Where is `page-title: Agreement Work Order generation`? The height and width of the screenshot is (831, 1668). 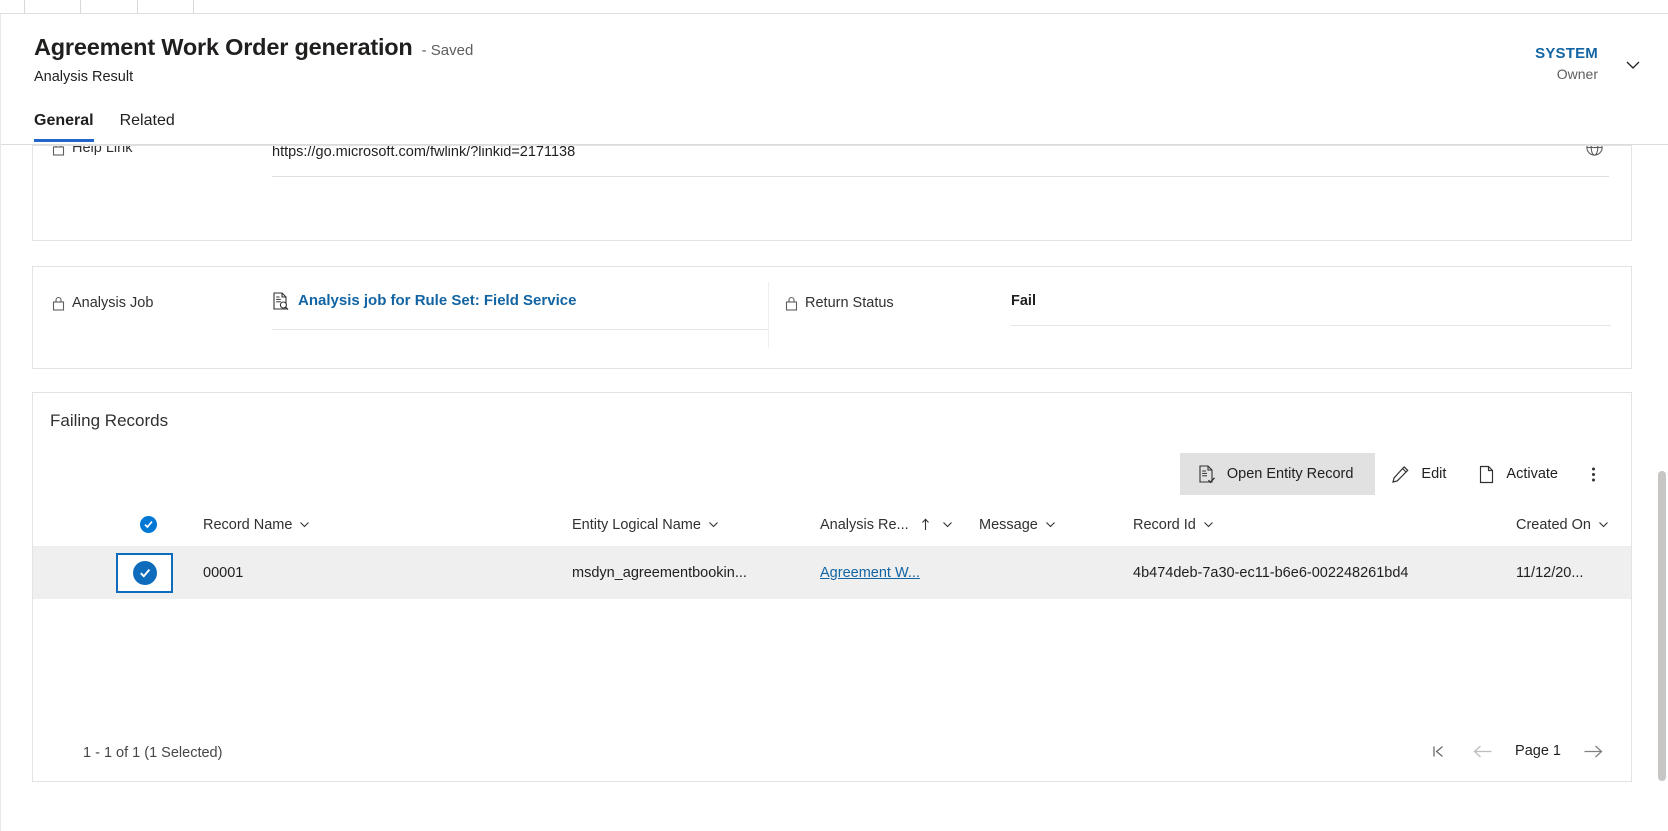
page-title: Agreement Work Order generation is located at coordinates (223, 47).